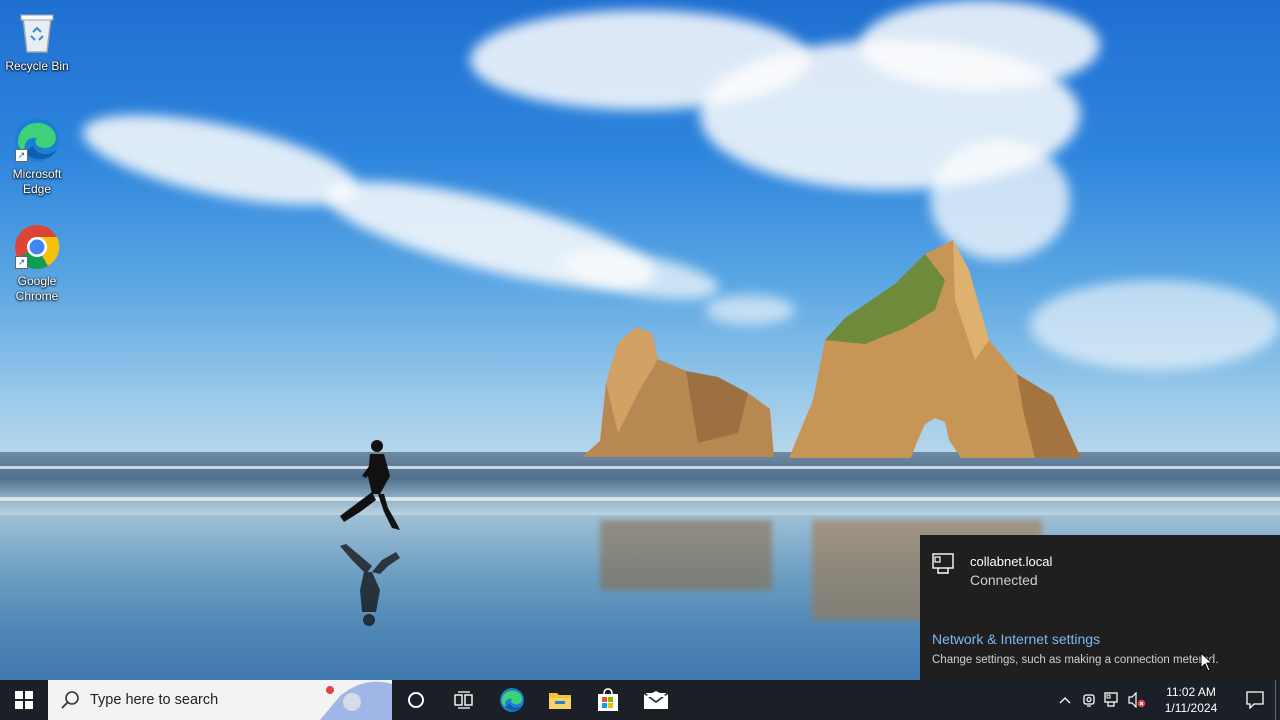 The image size is (1280, 720). I want to click on taskbar-search-box: Type here to search, so click(220, 700).